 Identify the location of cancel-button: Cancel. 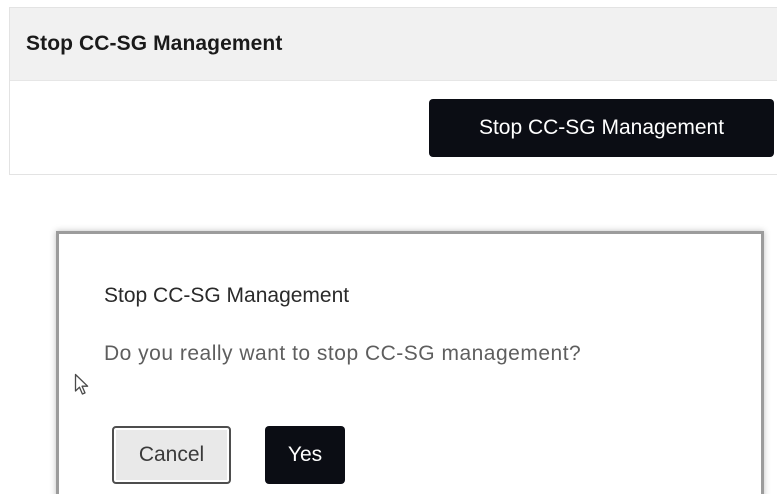
(171, 455).